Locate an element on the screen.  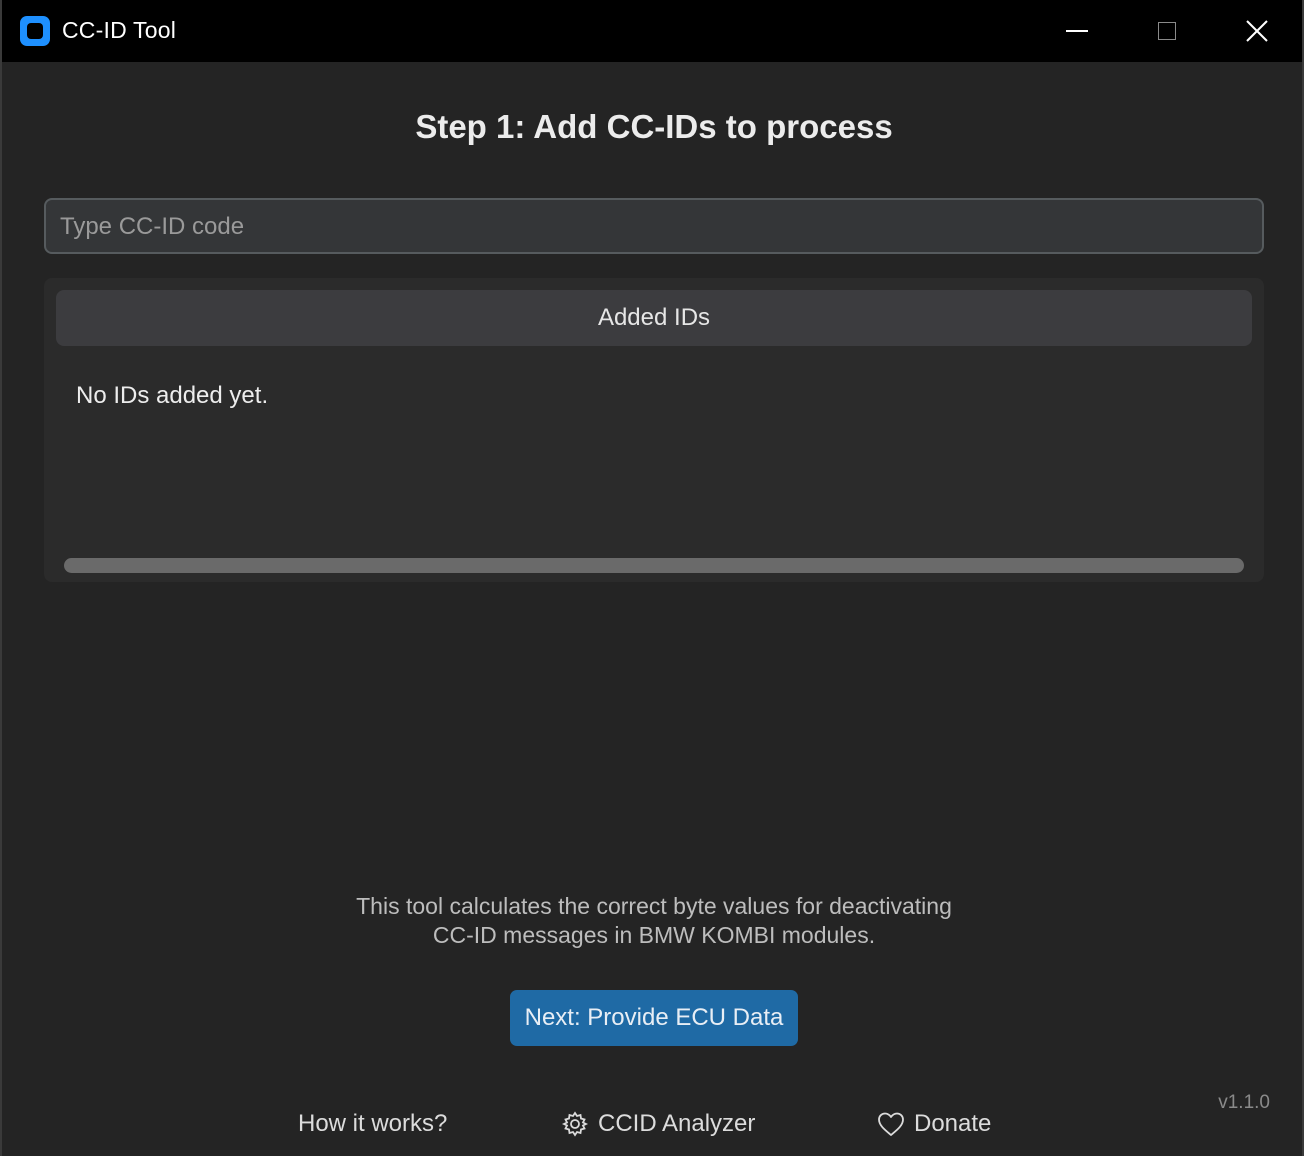
maximize-button is located at coordinates (1167, 31).